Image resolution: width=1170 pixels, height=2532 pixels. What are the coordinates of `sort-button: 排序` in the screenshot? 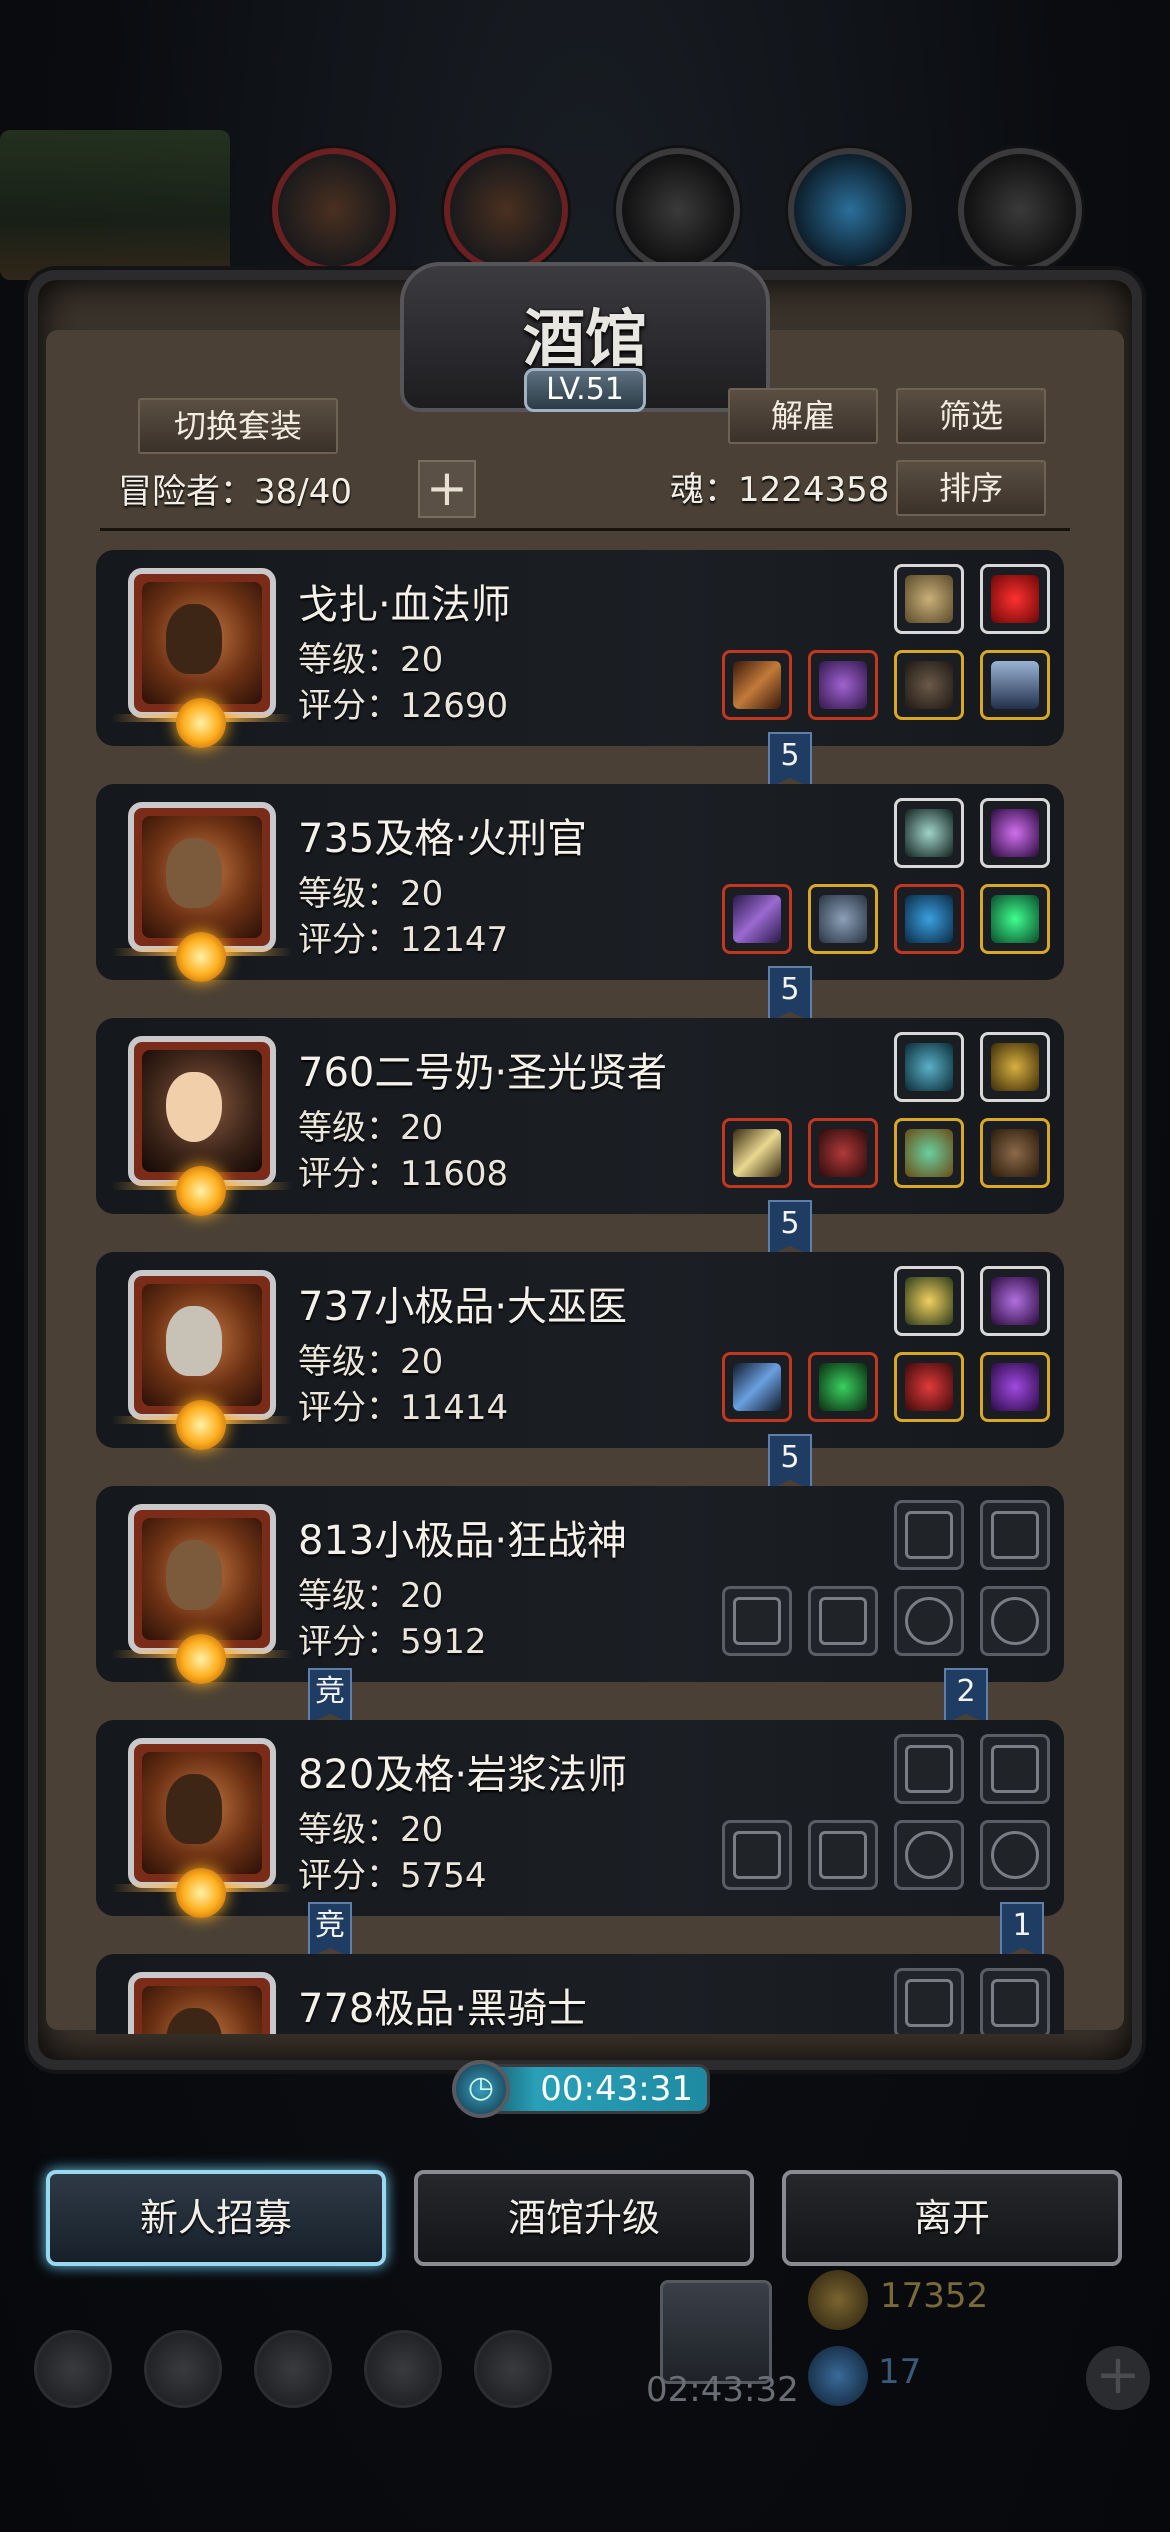 It's located at (971, 488).